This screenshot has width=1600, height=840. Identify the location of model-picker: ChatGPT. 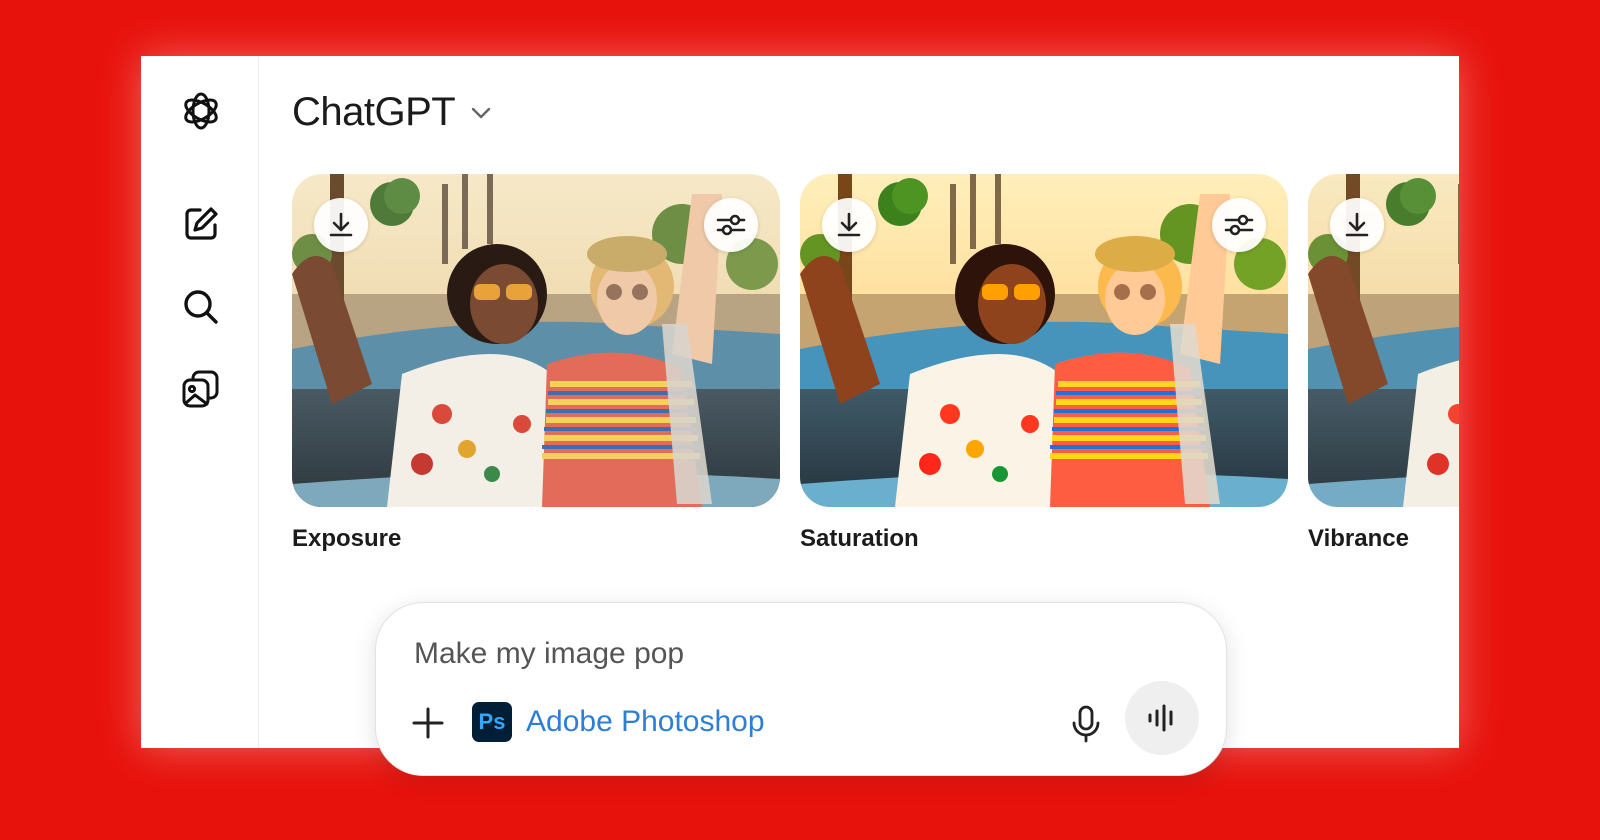
(392, 112).